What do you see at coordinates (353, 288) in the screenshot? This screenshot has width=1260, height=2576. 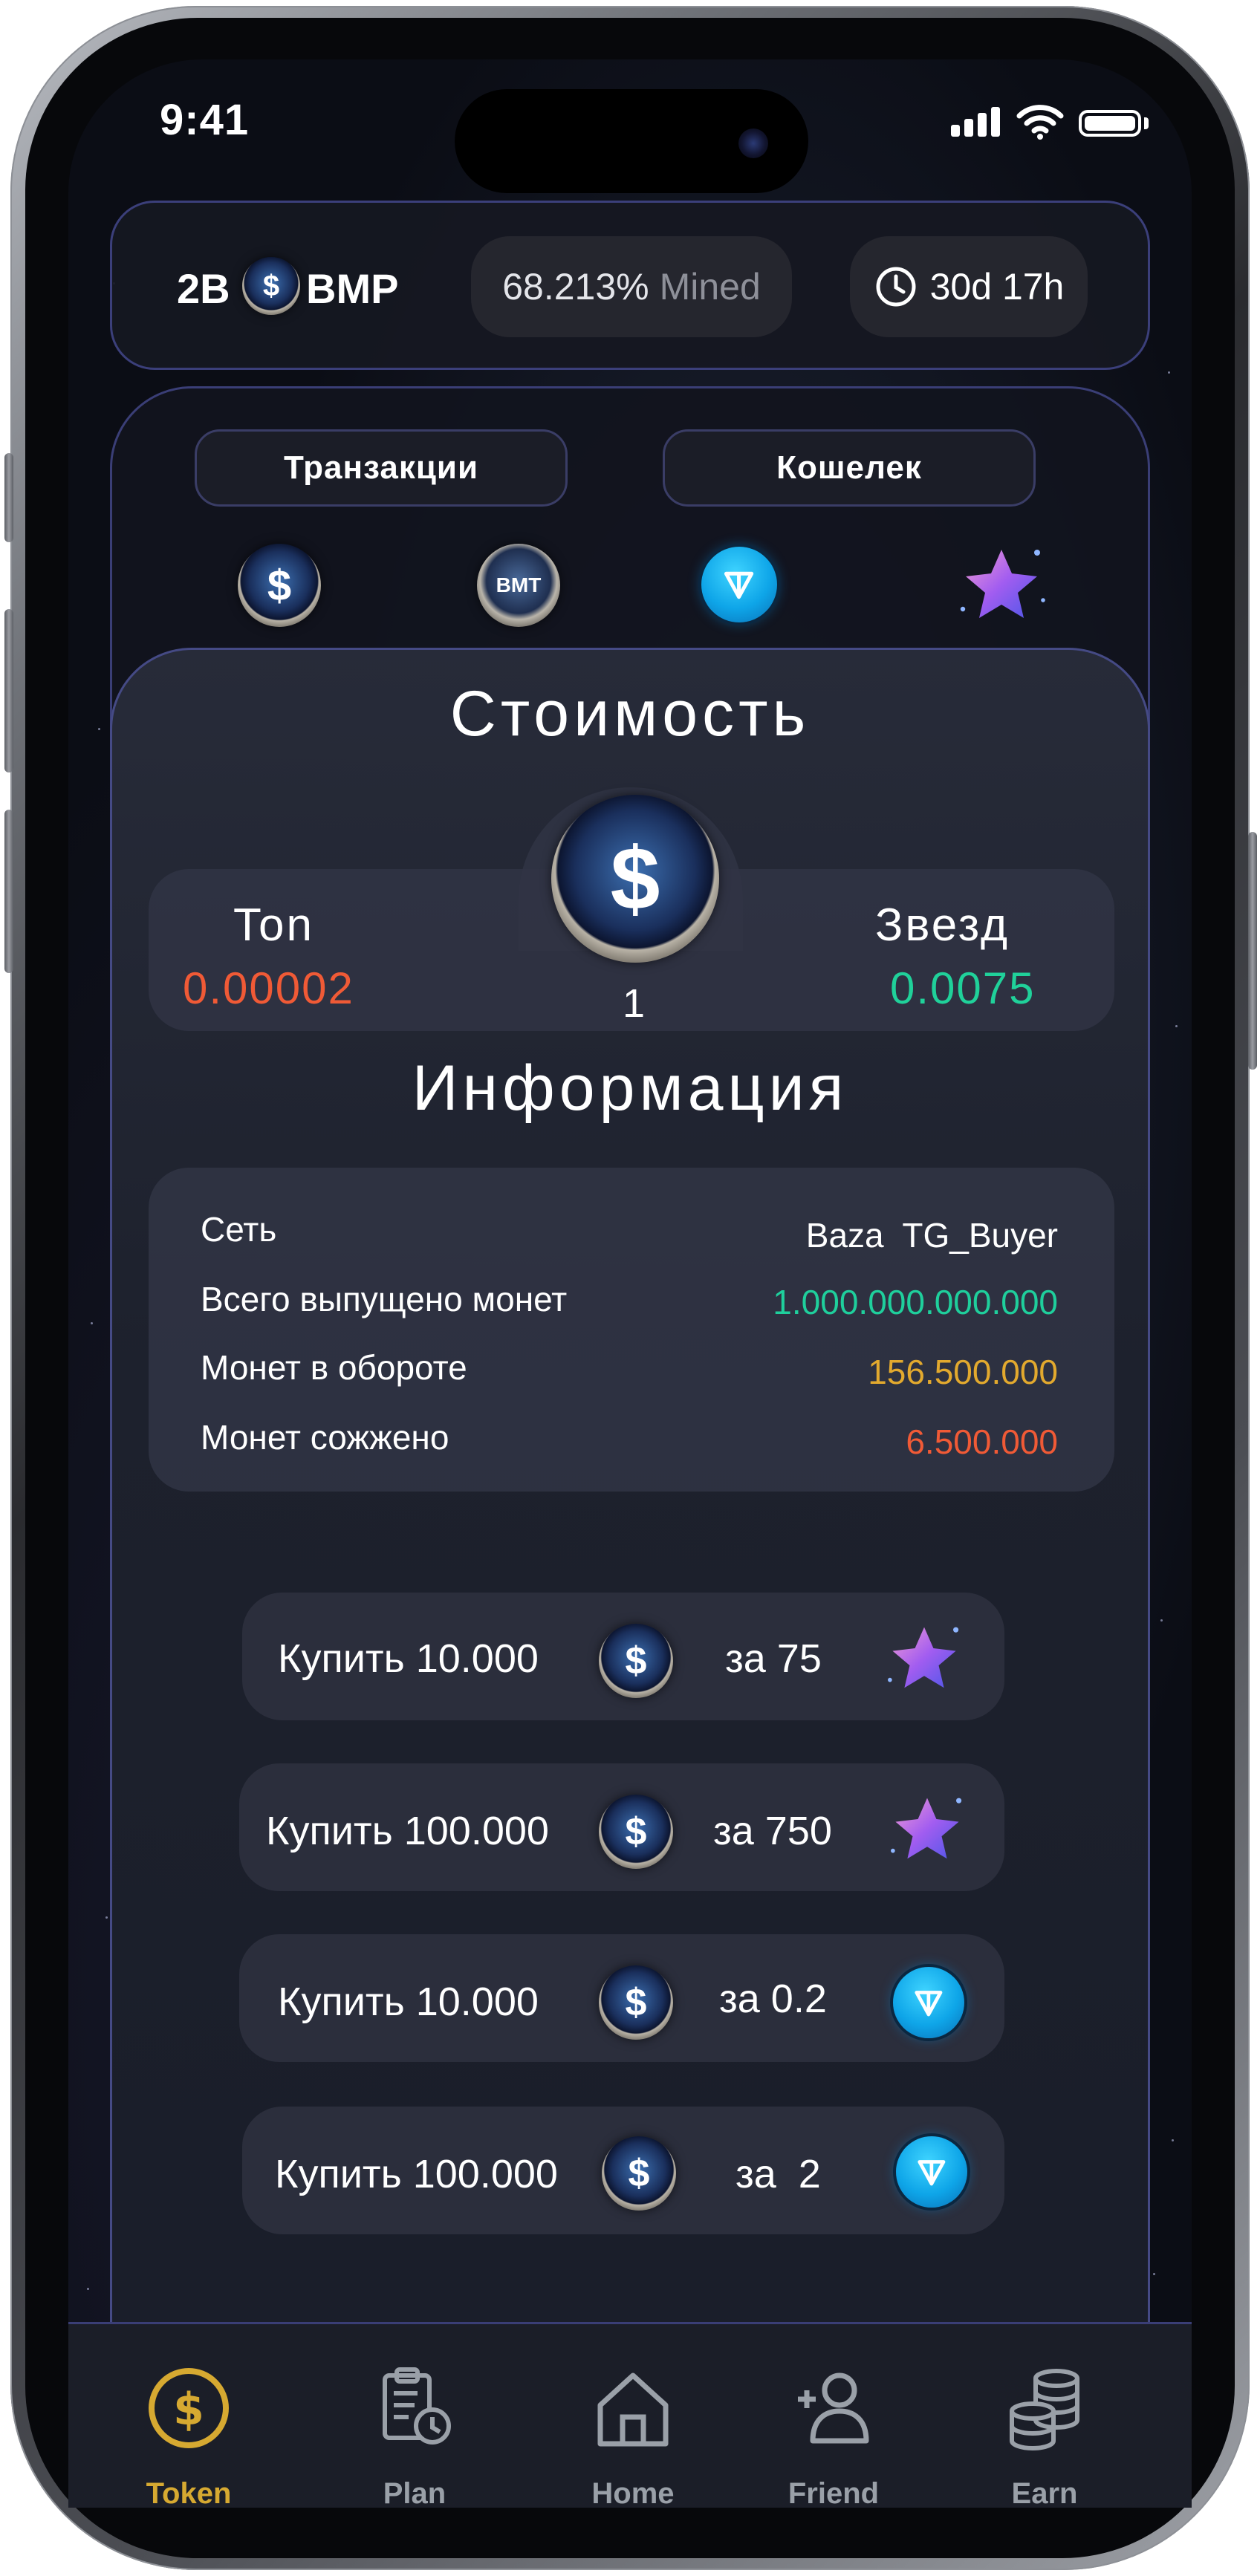 I see `token-ticker: BMP` at bounding box center [353, 288].